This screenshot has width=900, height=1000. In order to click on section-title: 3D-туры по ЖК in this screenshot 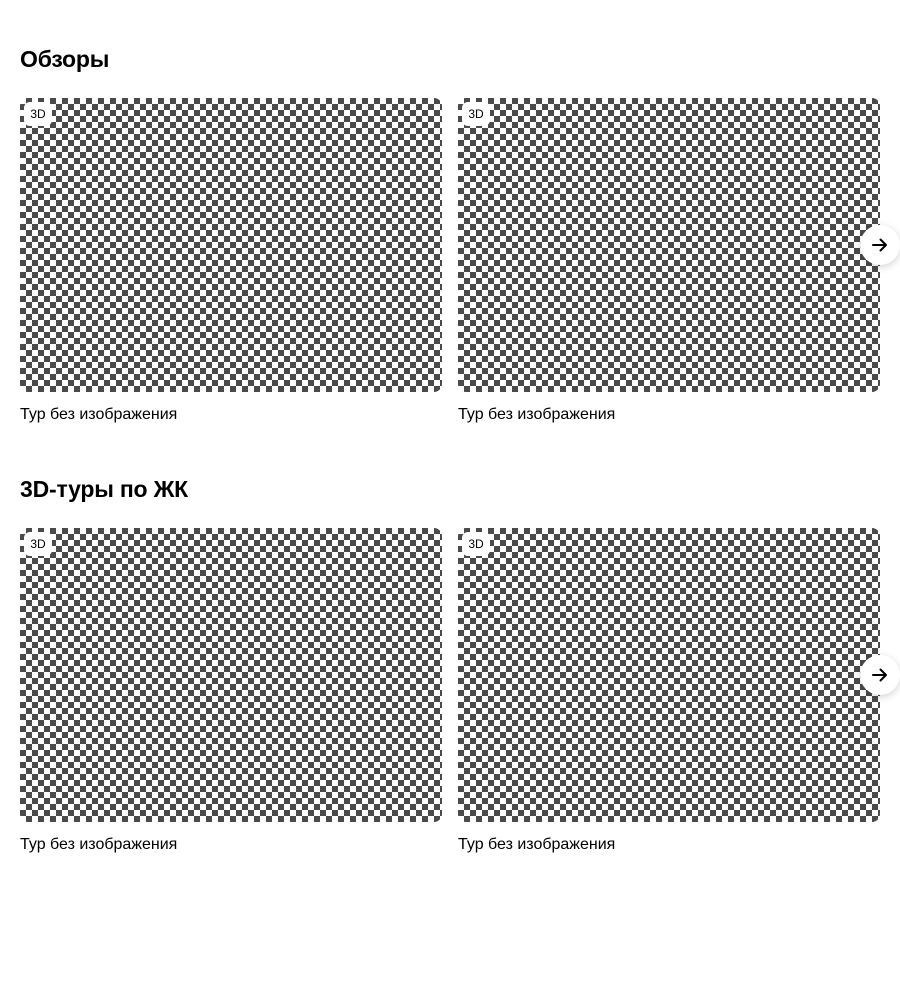, I will do `click(104, 489)`.